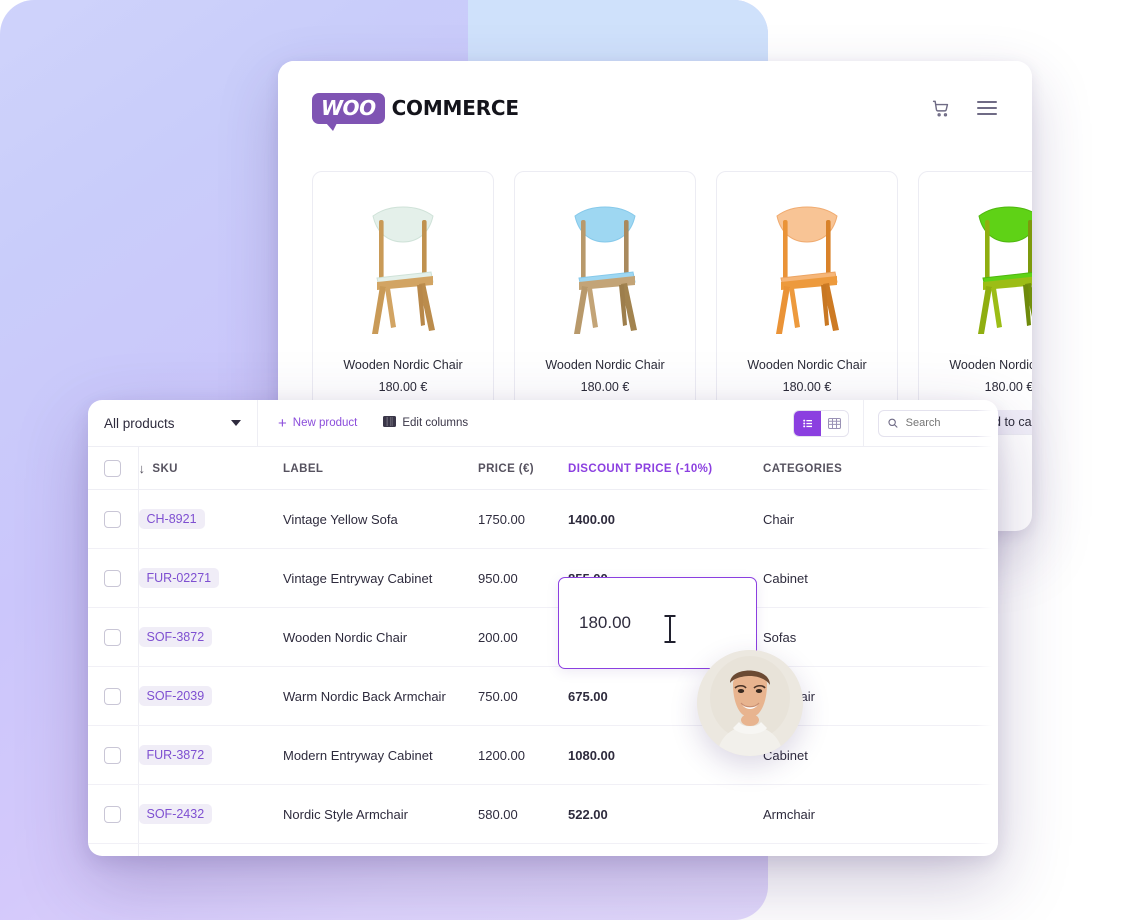 This screenshot has height=920, width=1140. I want to click on column-header-discount-price: DISCOUNT PRICE (-10%), so click(665, 468).